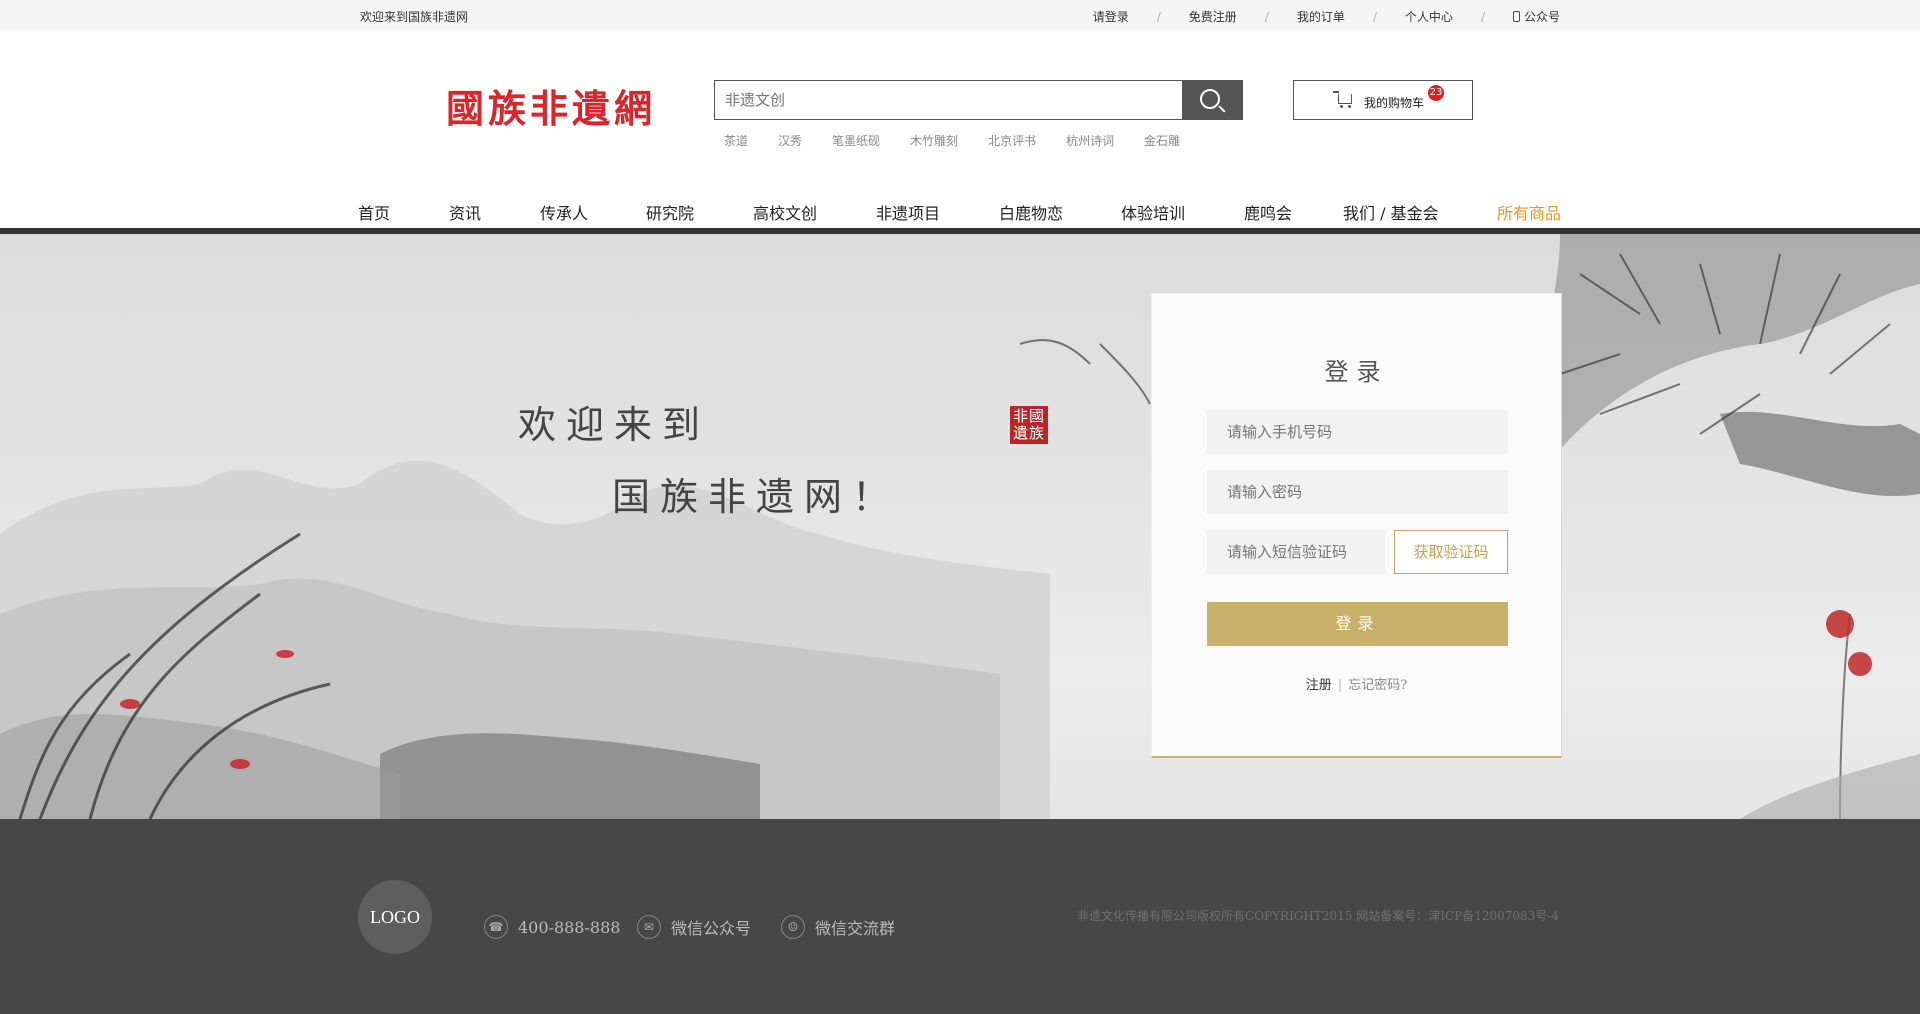 Image resolution: width=1920 pixels, height=1014 pixels. What do you see at coordinates (1516, 16) in the screenshot?
I see `mobile-phone-icon` at bounding box center [1516, 16].